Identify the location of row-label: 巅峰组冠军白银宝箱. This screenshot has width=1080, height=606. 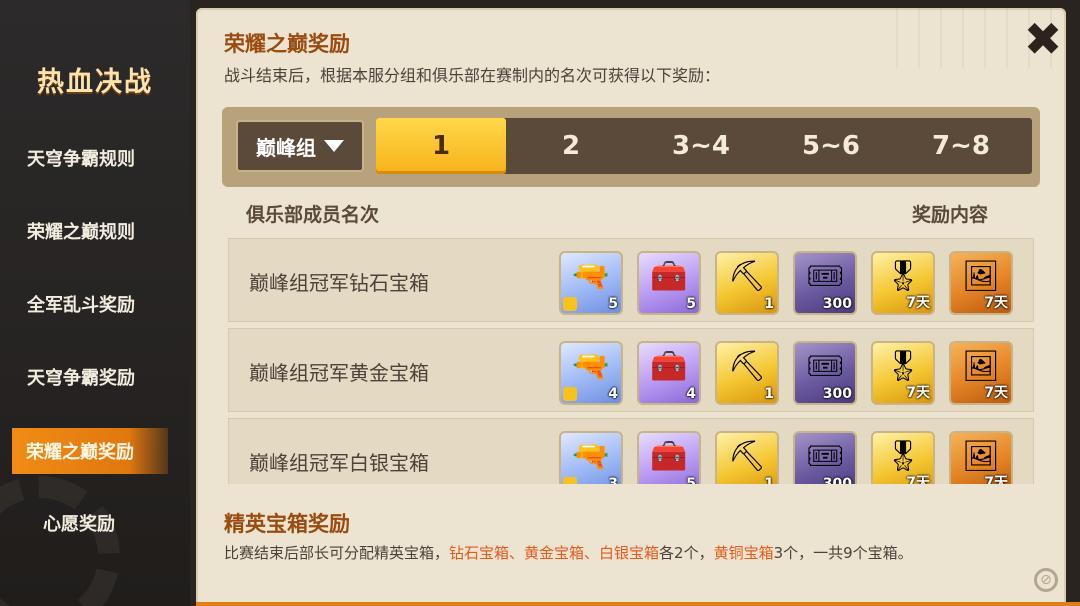
(339, 462).